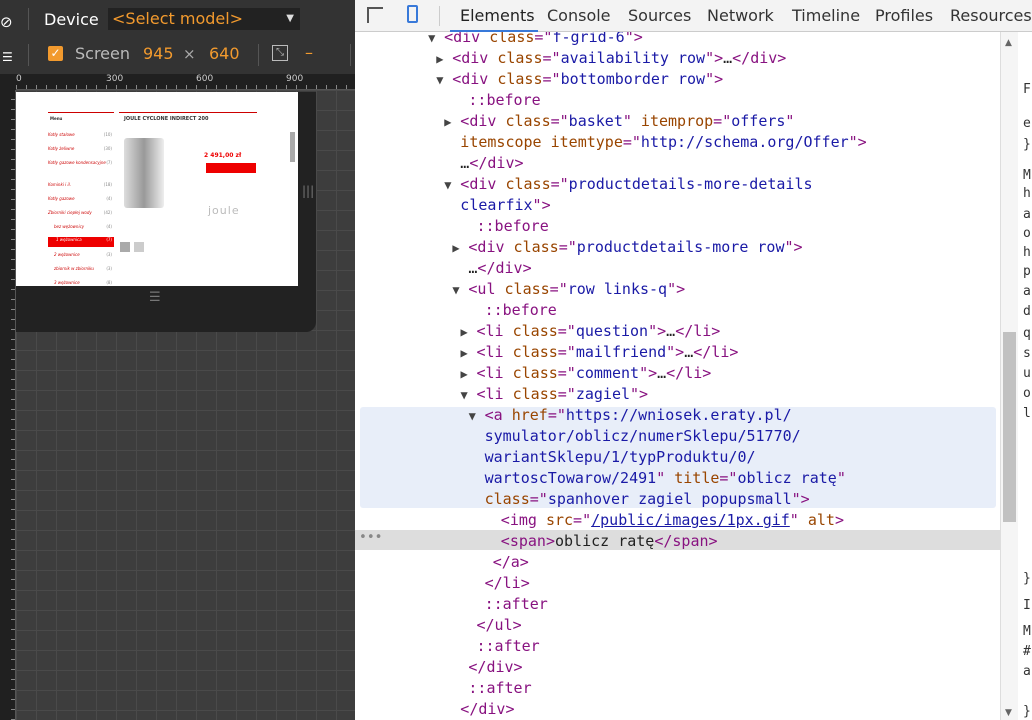 Image resolution: width=1032 pixels, height=720 pixels. Describe the element at coordinates (991, 15) in the screenshot. I see `tab-resources: Resources` at that location.